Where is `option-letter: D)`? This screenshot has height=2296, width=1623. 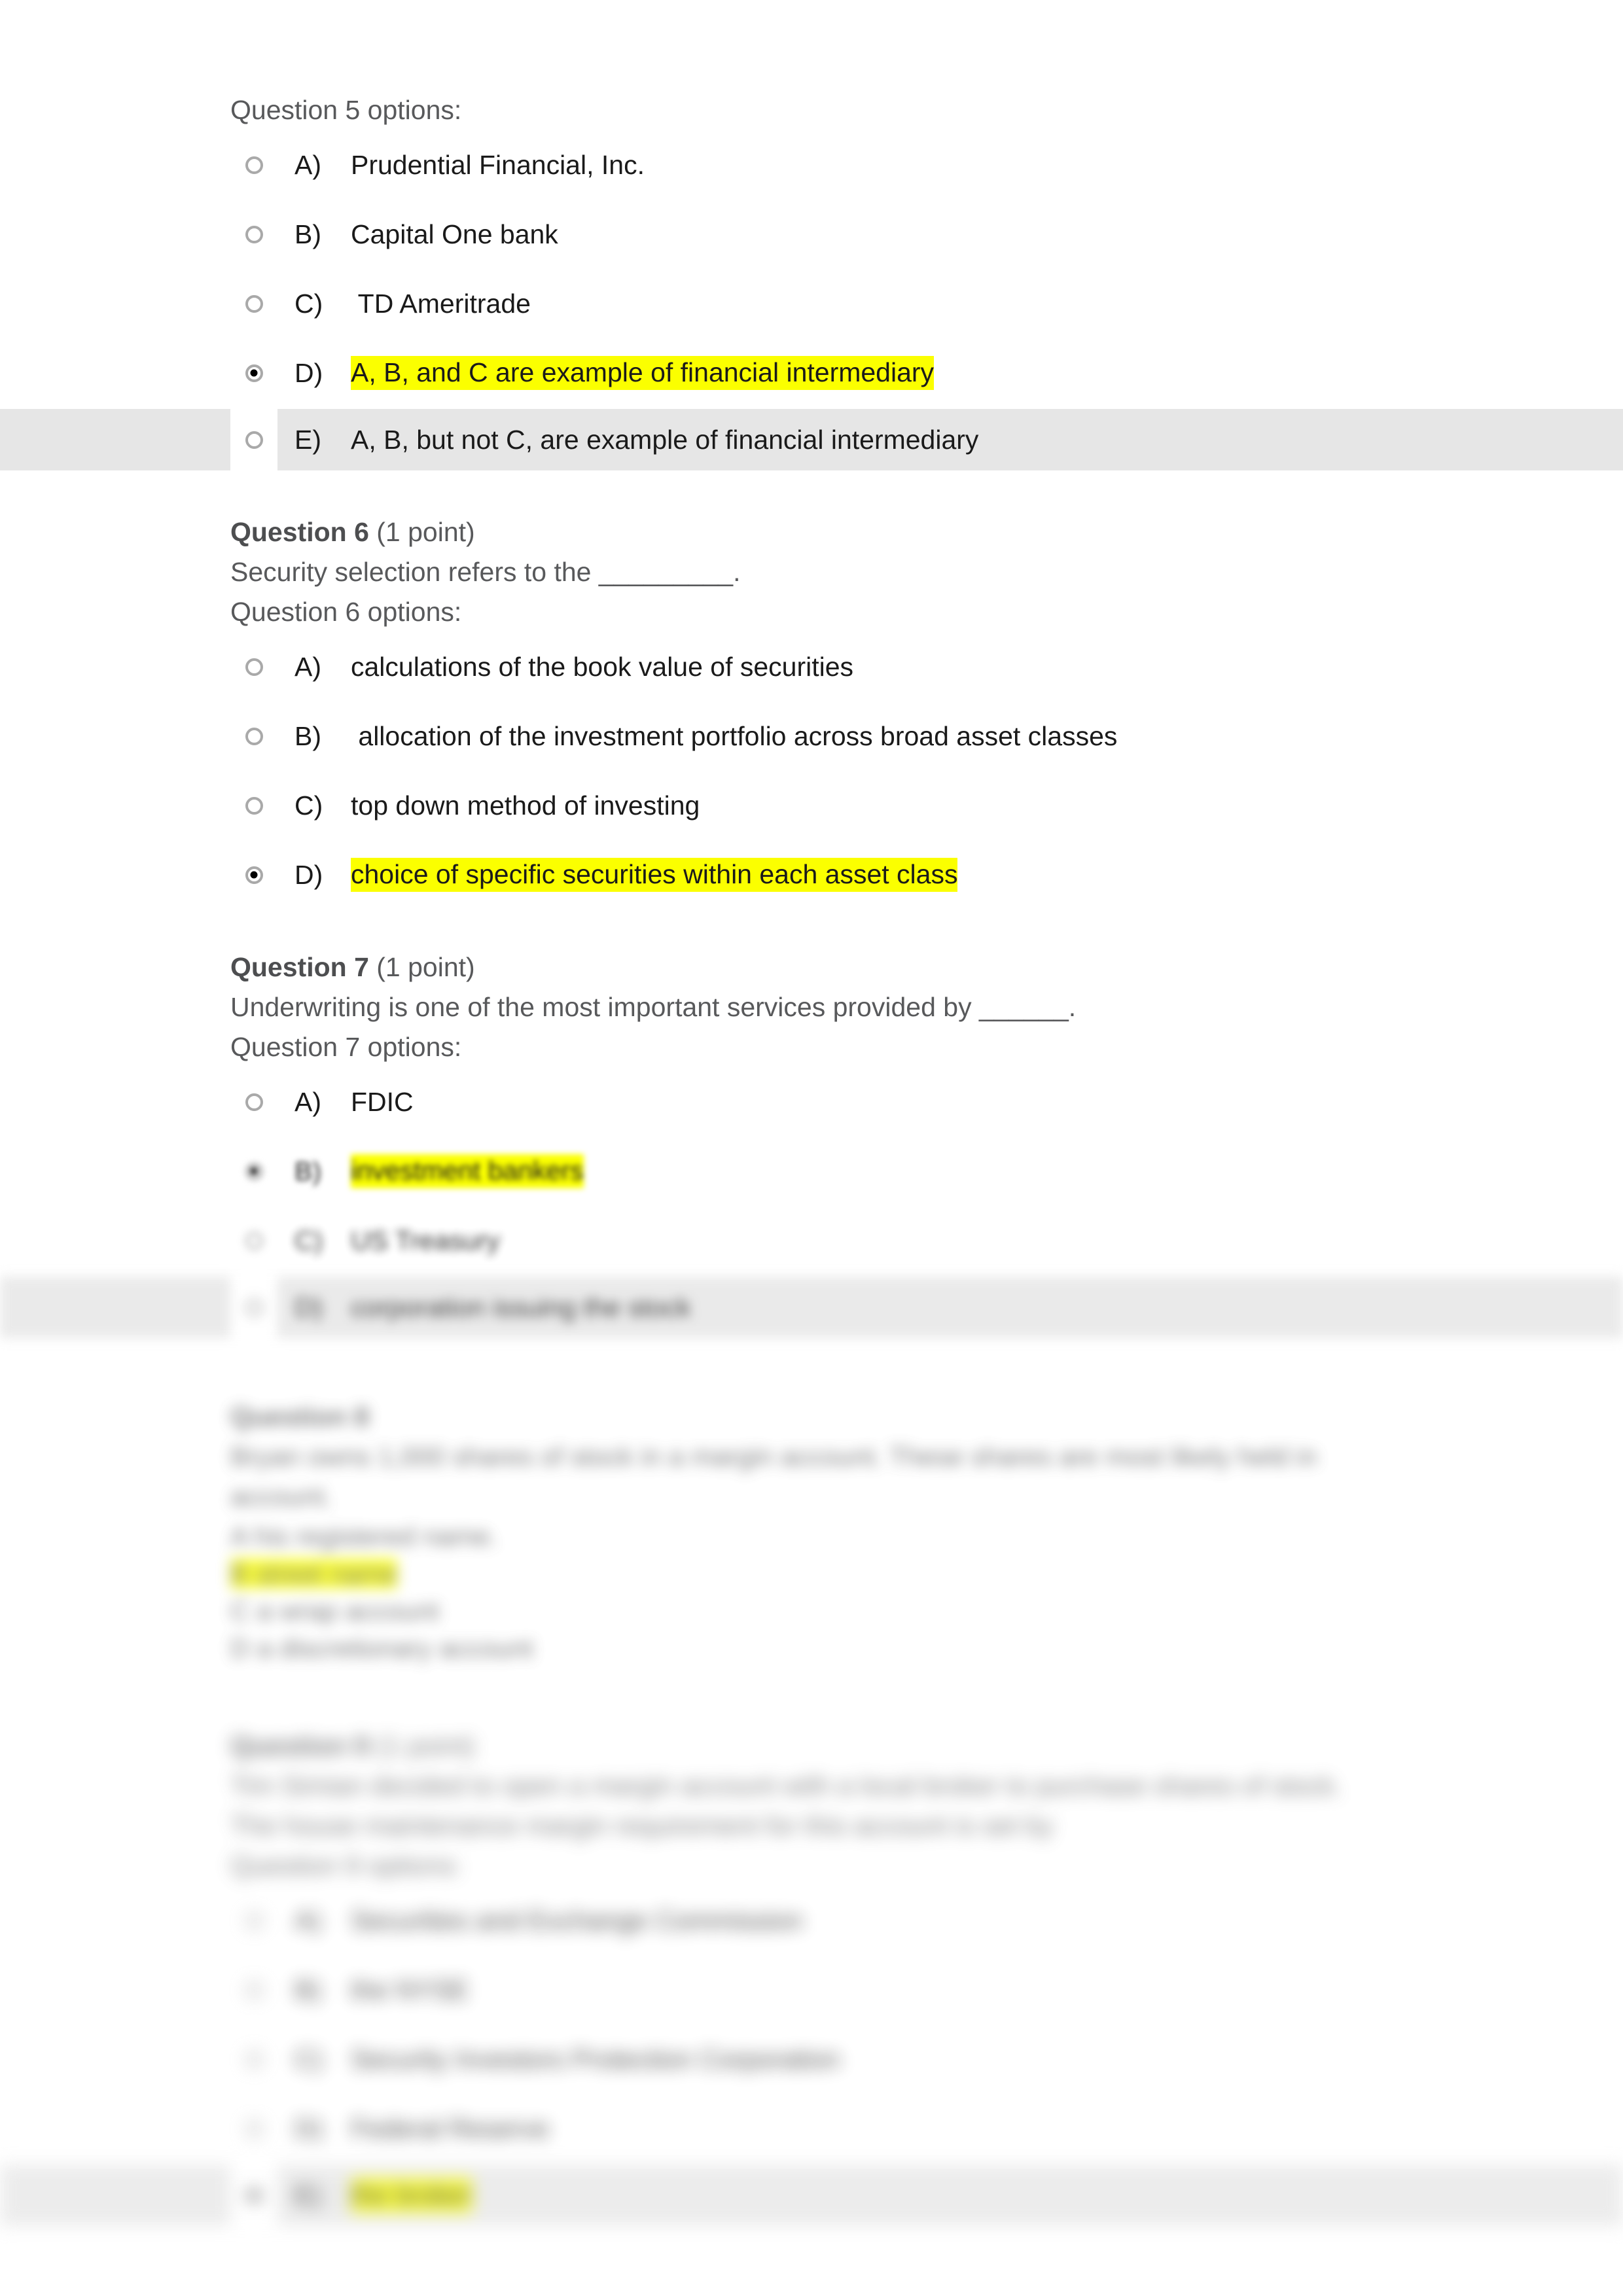
option-letter: D) is located at coordinates (308, 373).